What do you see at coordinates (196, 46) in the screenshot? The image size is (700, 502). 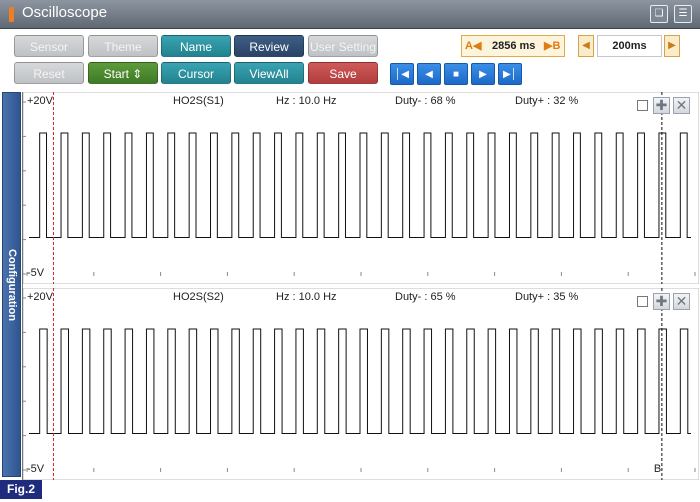 I see `name-button: Name` at bounding box center [196, 46].